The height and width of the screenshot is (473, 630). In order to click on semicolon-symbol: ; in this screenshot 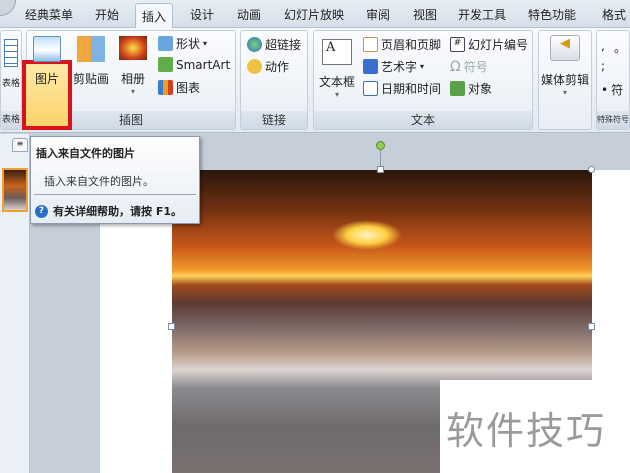, I will do `click(603, 66)`.